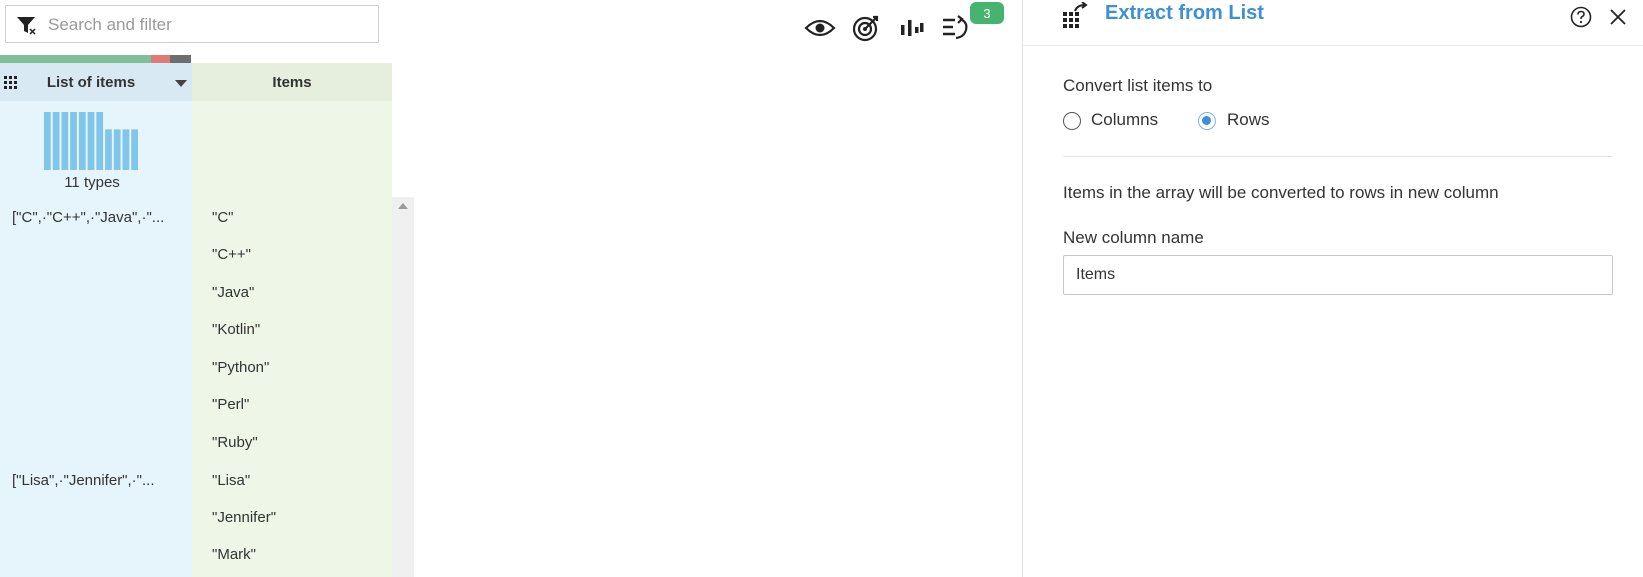  Describe the element at coordinates (403, 206) in the screenshot. I see `scroll-up-arrow-icon` at that location.